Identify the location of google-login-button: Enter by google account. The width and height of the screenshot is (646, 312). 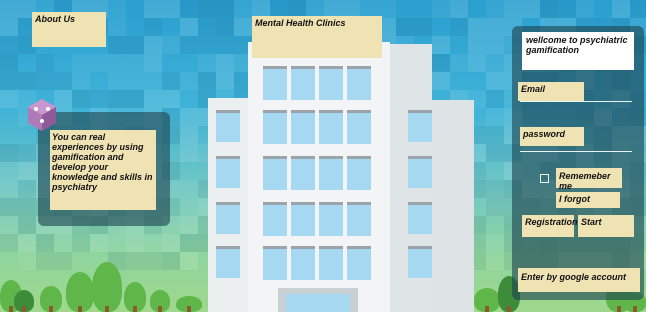
(579, 280).